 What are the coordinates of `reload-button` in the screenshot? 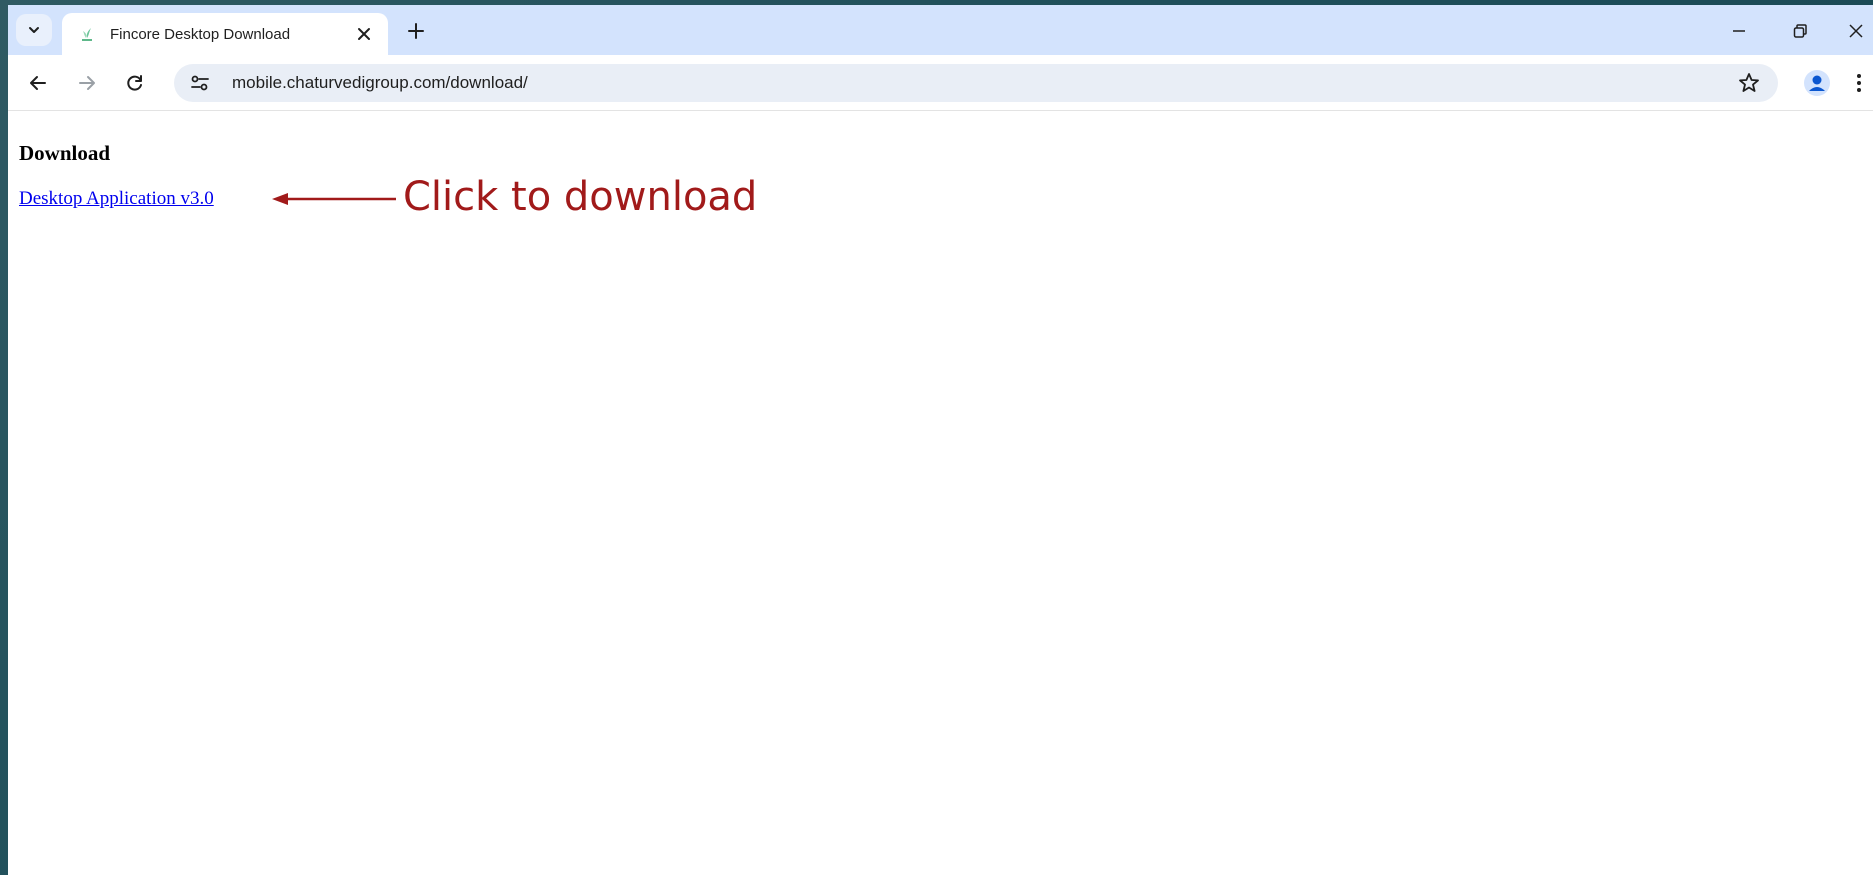 It's located at (135, 83).